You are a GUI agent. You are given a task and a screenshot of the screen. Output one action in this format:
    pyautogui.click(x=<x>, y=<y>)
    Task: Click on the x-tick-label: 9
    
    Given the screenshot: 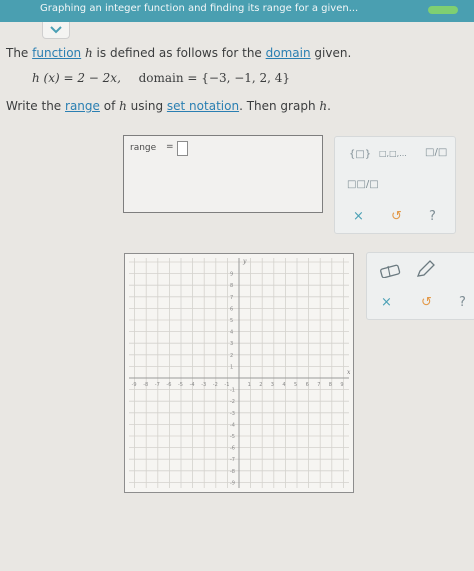 What is the action you would take?
    pyautogui.click(x=341, y=385)
    